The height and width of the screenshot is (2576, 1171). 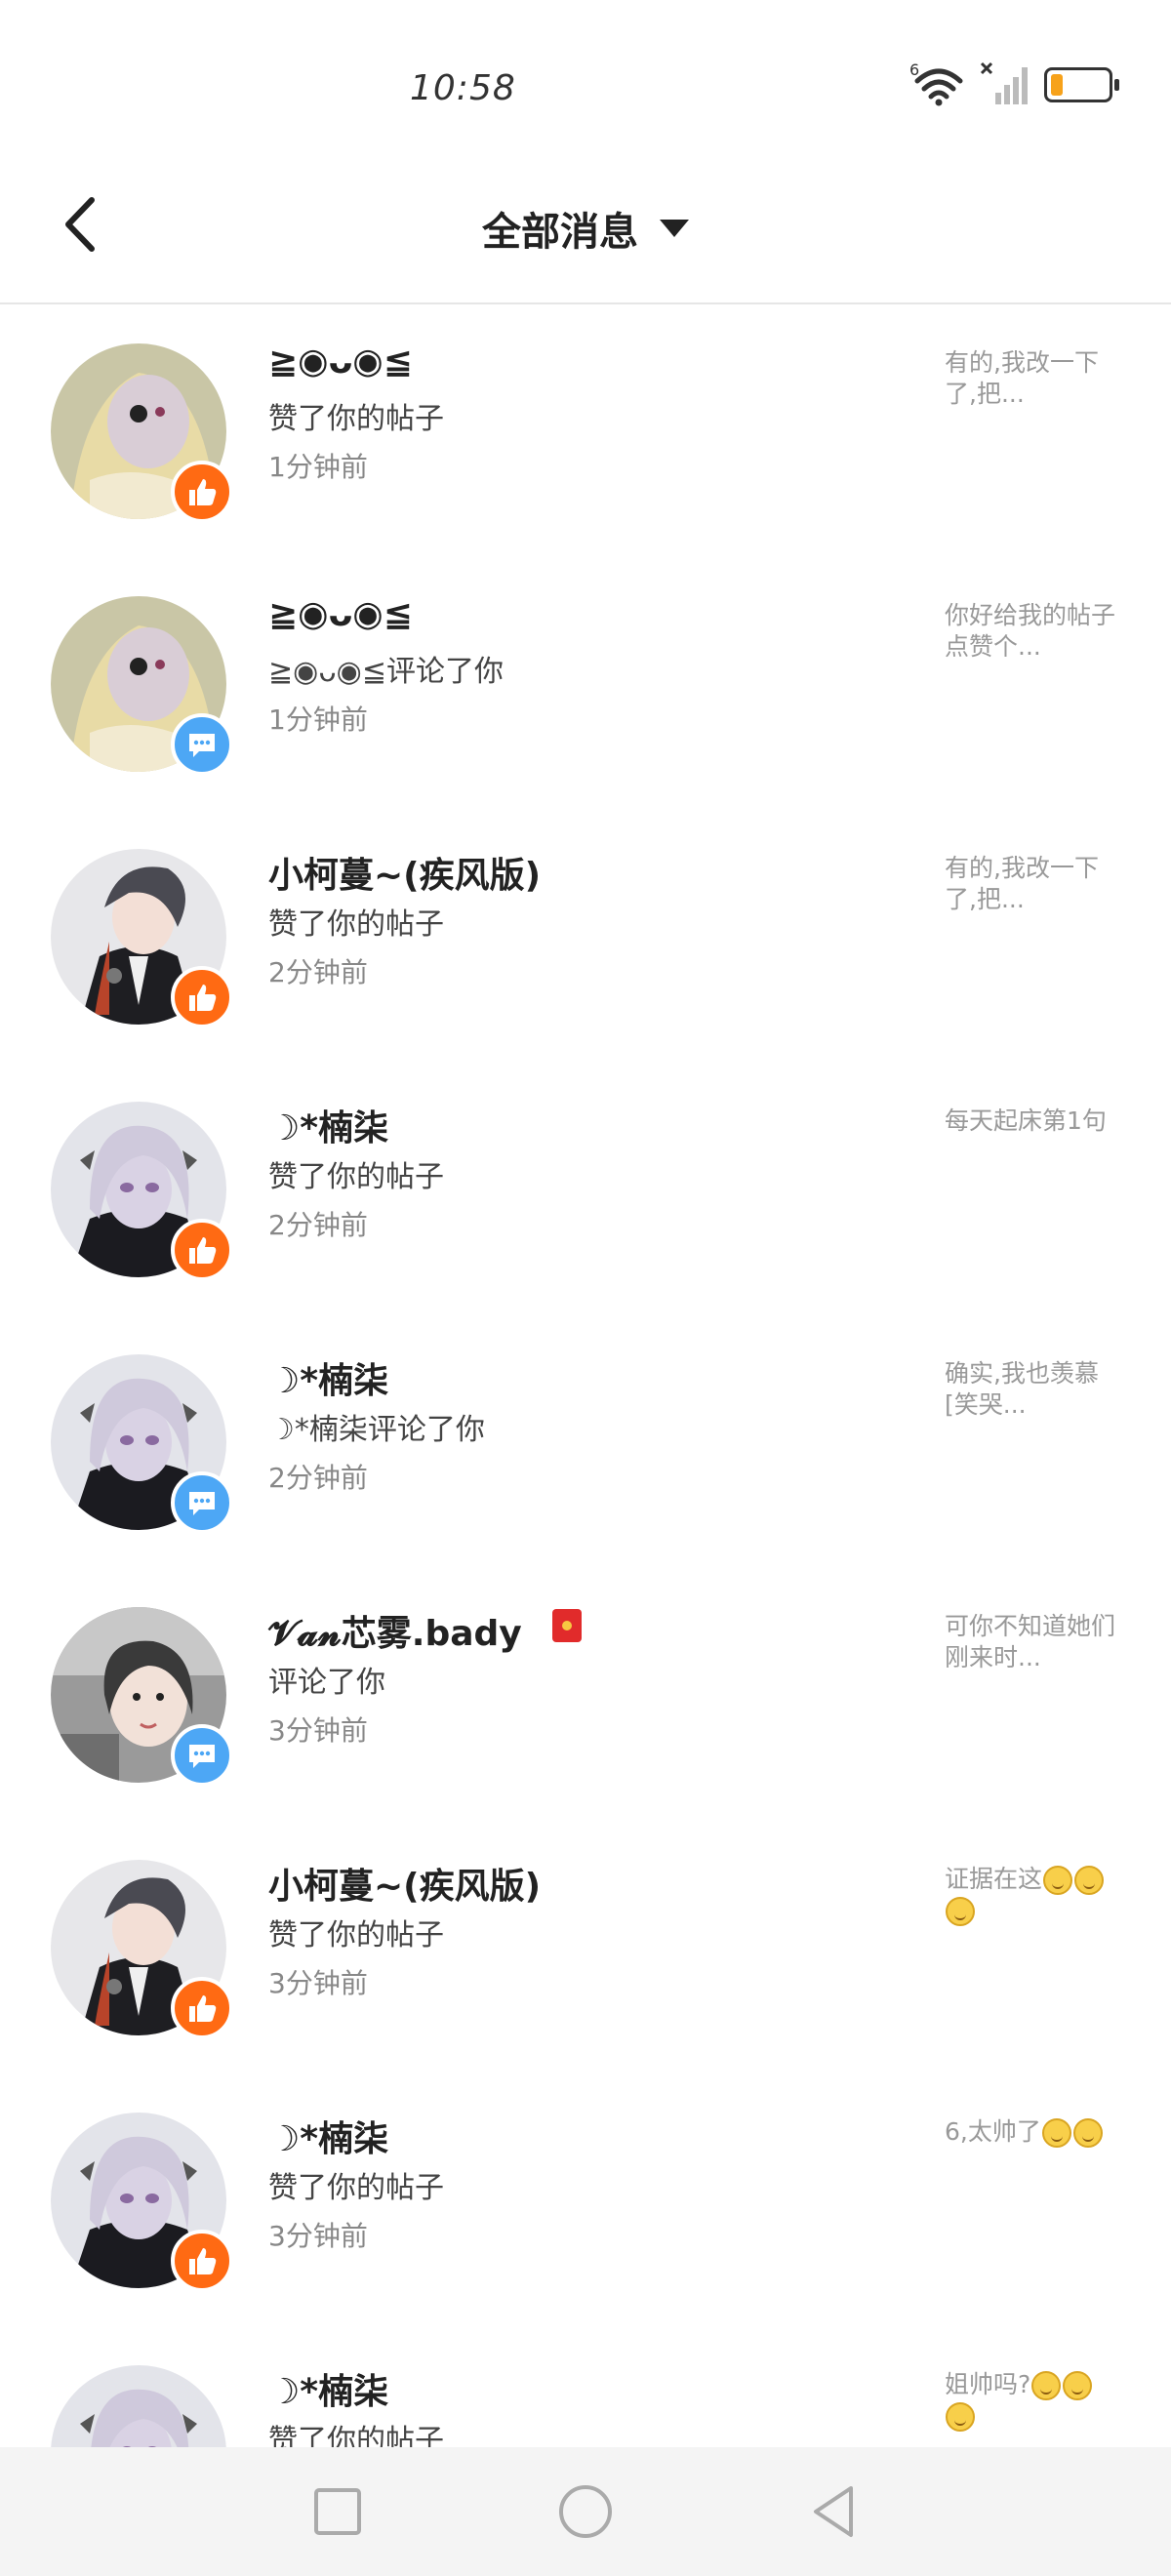 What do you see at coordinates (386, 672) in the screenshot?
I see `message-action: ≧◉ᴗ◉≦评论了你` at bounding box center [386, 672].